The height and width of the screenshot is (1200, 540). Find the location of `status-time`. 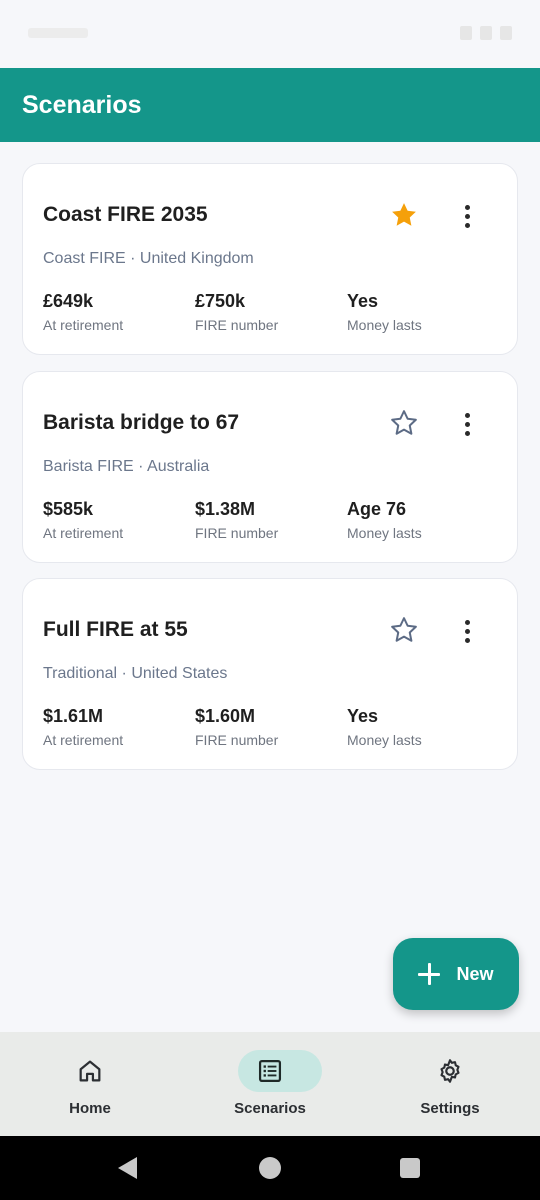

status-time is located at coordinates (58, 33).